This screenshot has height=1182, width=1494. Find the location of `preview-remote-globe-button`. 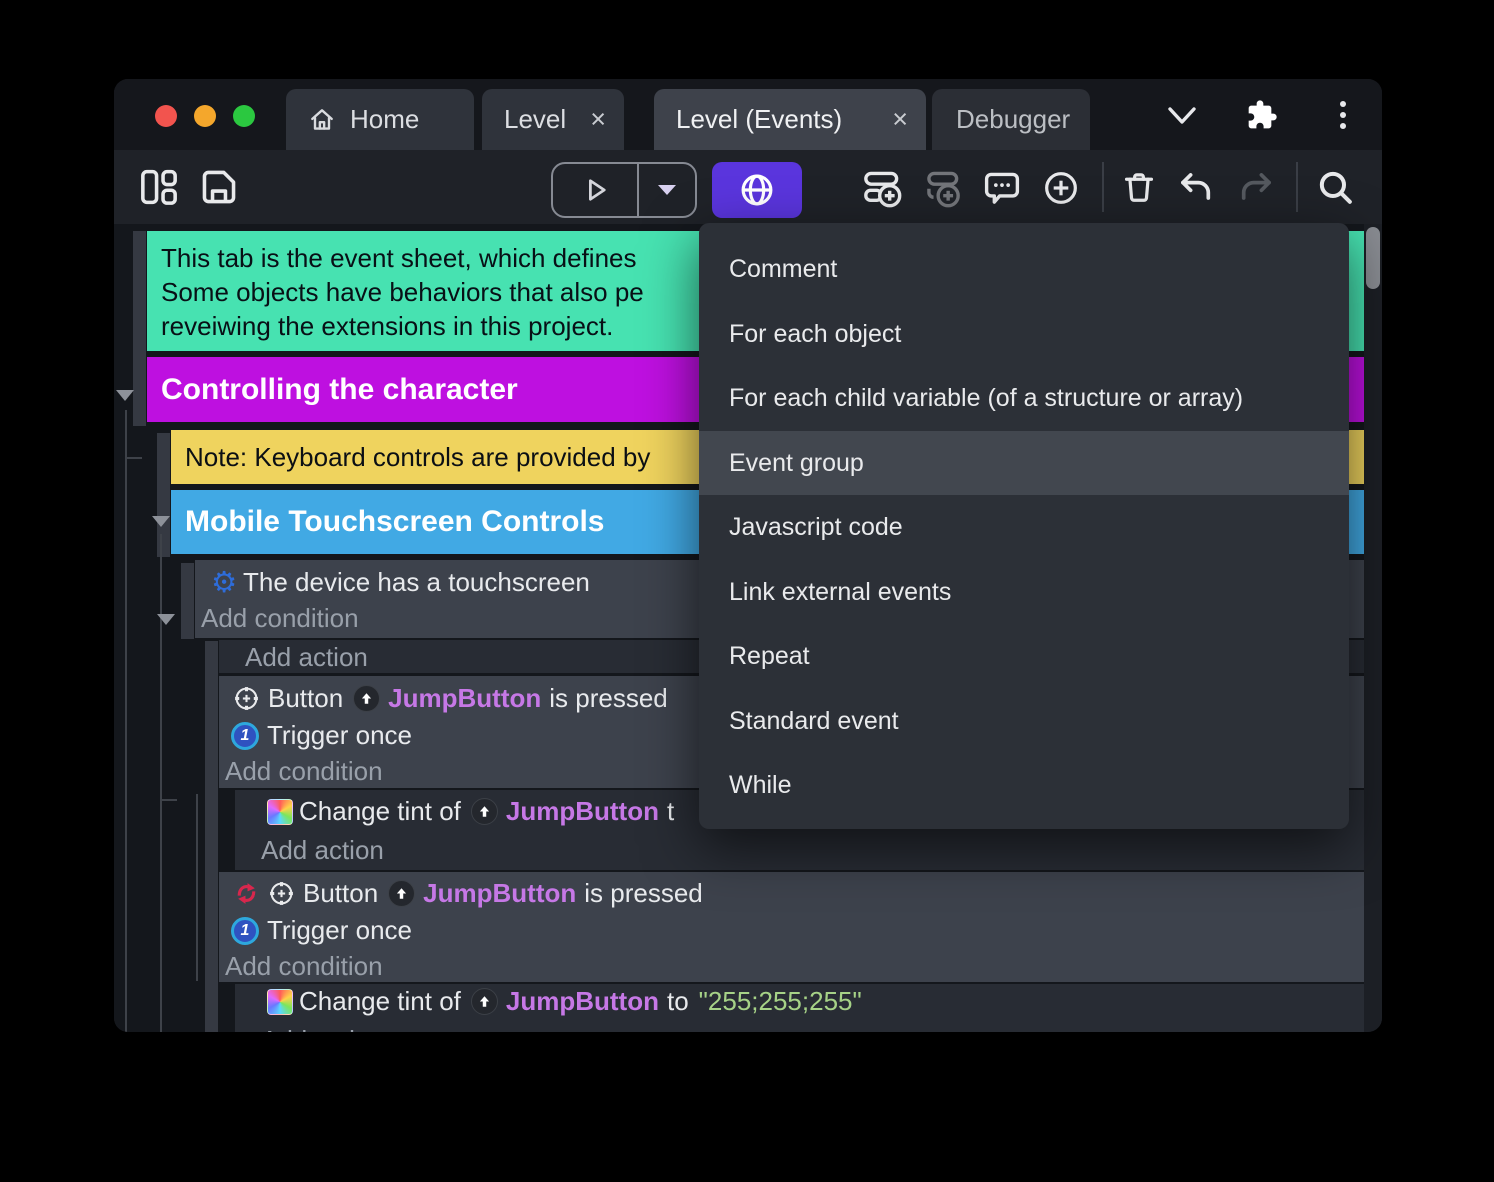

preview-remote-globe-button is located at coordinates (757, 190).